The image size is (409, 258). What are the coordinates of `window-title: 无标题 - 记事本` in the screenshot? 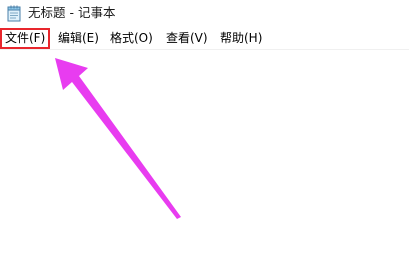 It's located at (72, 12).